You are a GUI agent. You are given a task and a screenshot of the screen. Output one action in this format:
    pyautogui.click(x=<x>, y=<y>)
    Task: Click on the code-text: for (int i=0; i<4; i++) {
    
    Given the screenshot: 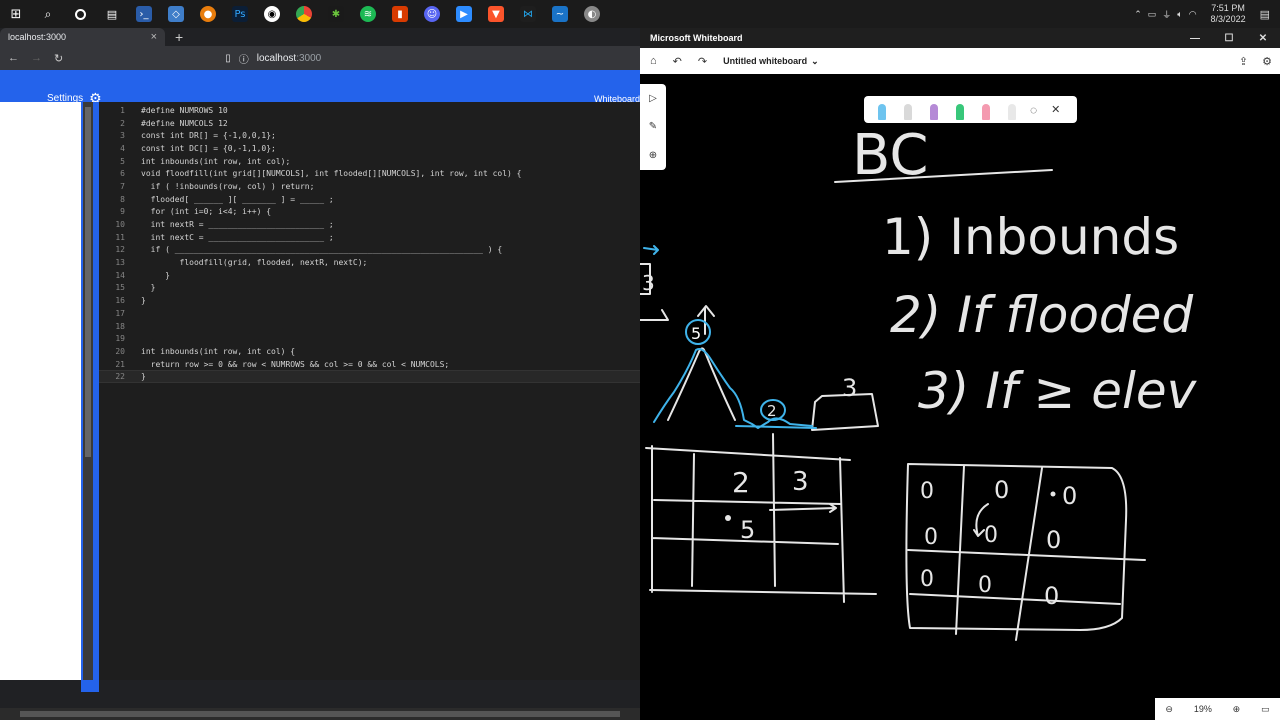 What is the action you would take?
    pyautogui.click(x=206, y=212)
    